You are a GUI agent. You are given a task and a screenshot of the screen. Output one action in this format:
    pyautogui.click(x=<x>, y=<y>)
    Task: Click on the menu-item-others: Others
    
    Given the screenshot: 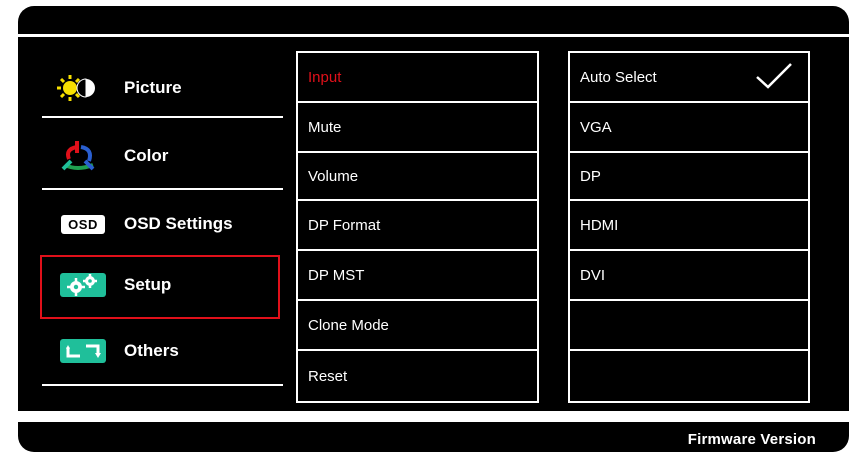 What is the action you would take?
    pyautogui.click(x=161, y=351)
    